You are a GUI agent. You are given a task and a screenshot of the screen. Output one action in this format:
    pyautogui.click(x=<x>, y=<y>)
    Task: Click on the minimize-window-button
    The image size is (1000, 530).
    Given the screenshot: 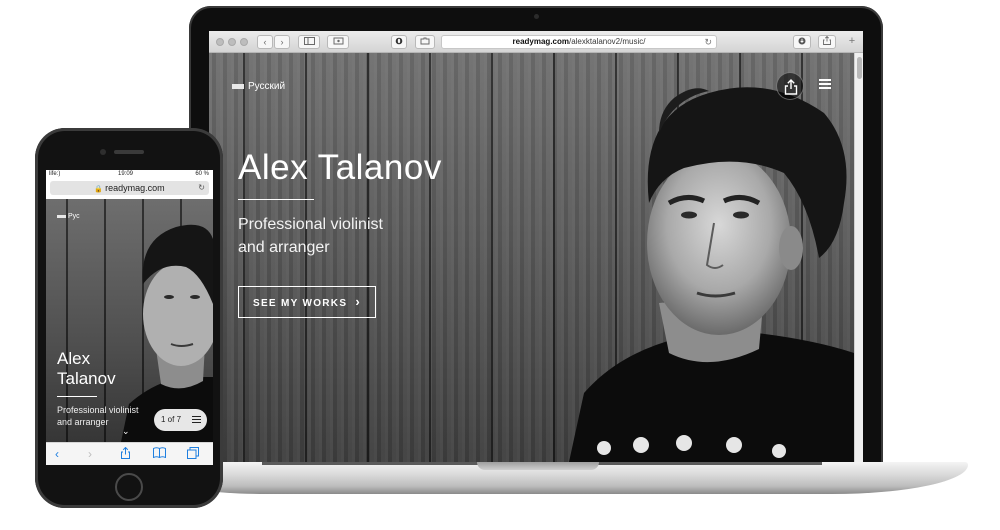 What is the action you would take?
    pyautogui.click(x=232, y=42)
    